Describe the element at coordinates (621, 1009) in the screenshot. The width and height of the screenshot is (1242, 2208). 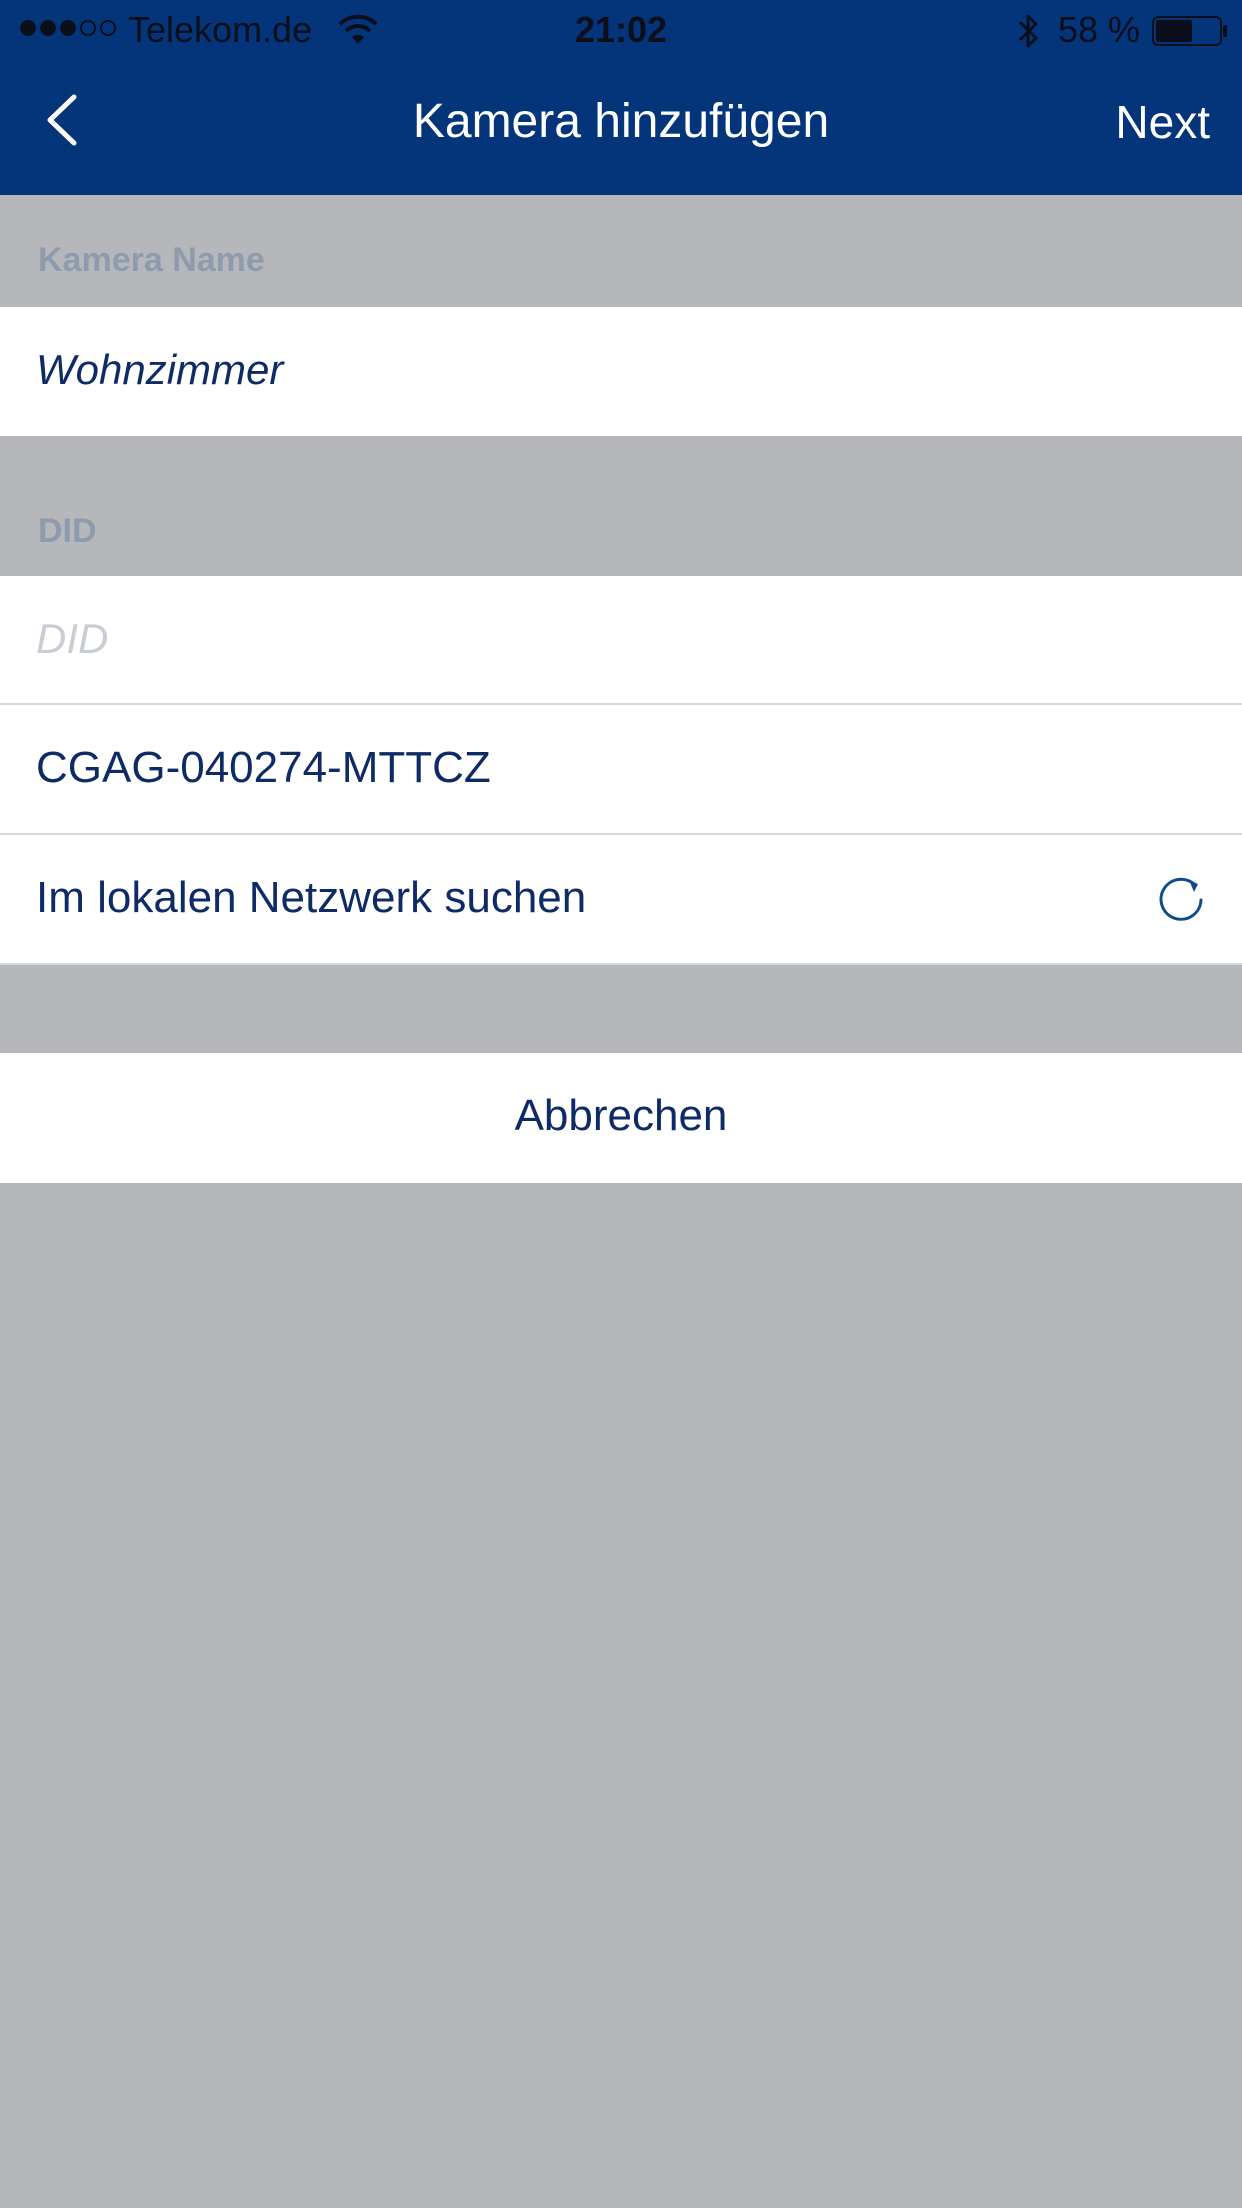
I see `section-spacer` at that location.